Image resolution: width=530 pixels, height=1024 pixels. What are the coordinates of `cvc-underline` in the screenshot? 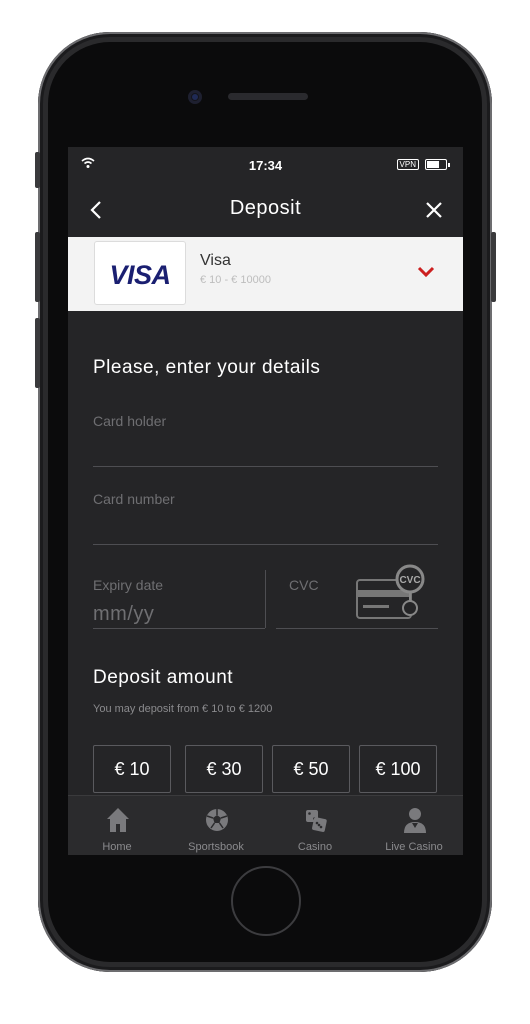 It's located at (357, 628).